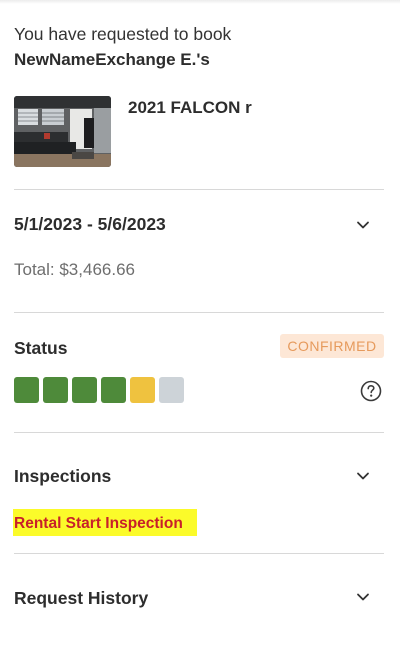 The height and width of the screenshot is (654, 400). Describe the element at coordinates (171, 390) in the screenshot. I see `status-step-pending` at that location.